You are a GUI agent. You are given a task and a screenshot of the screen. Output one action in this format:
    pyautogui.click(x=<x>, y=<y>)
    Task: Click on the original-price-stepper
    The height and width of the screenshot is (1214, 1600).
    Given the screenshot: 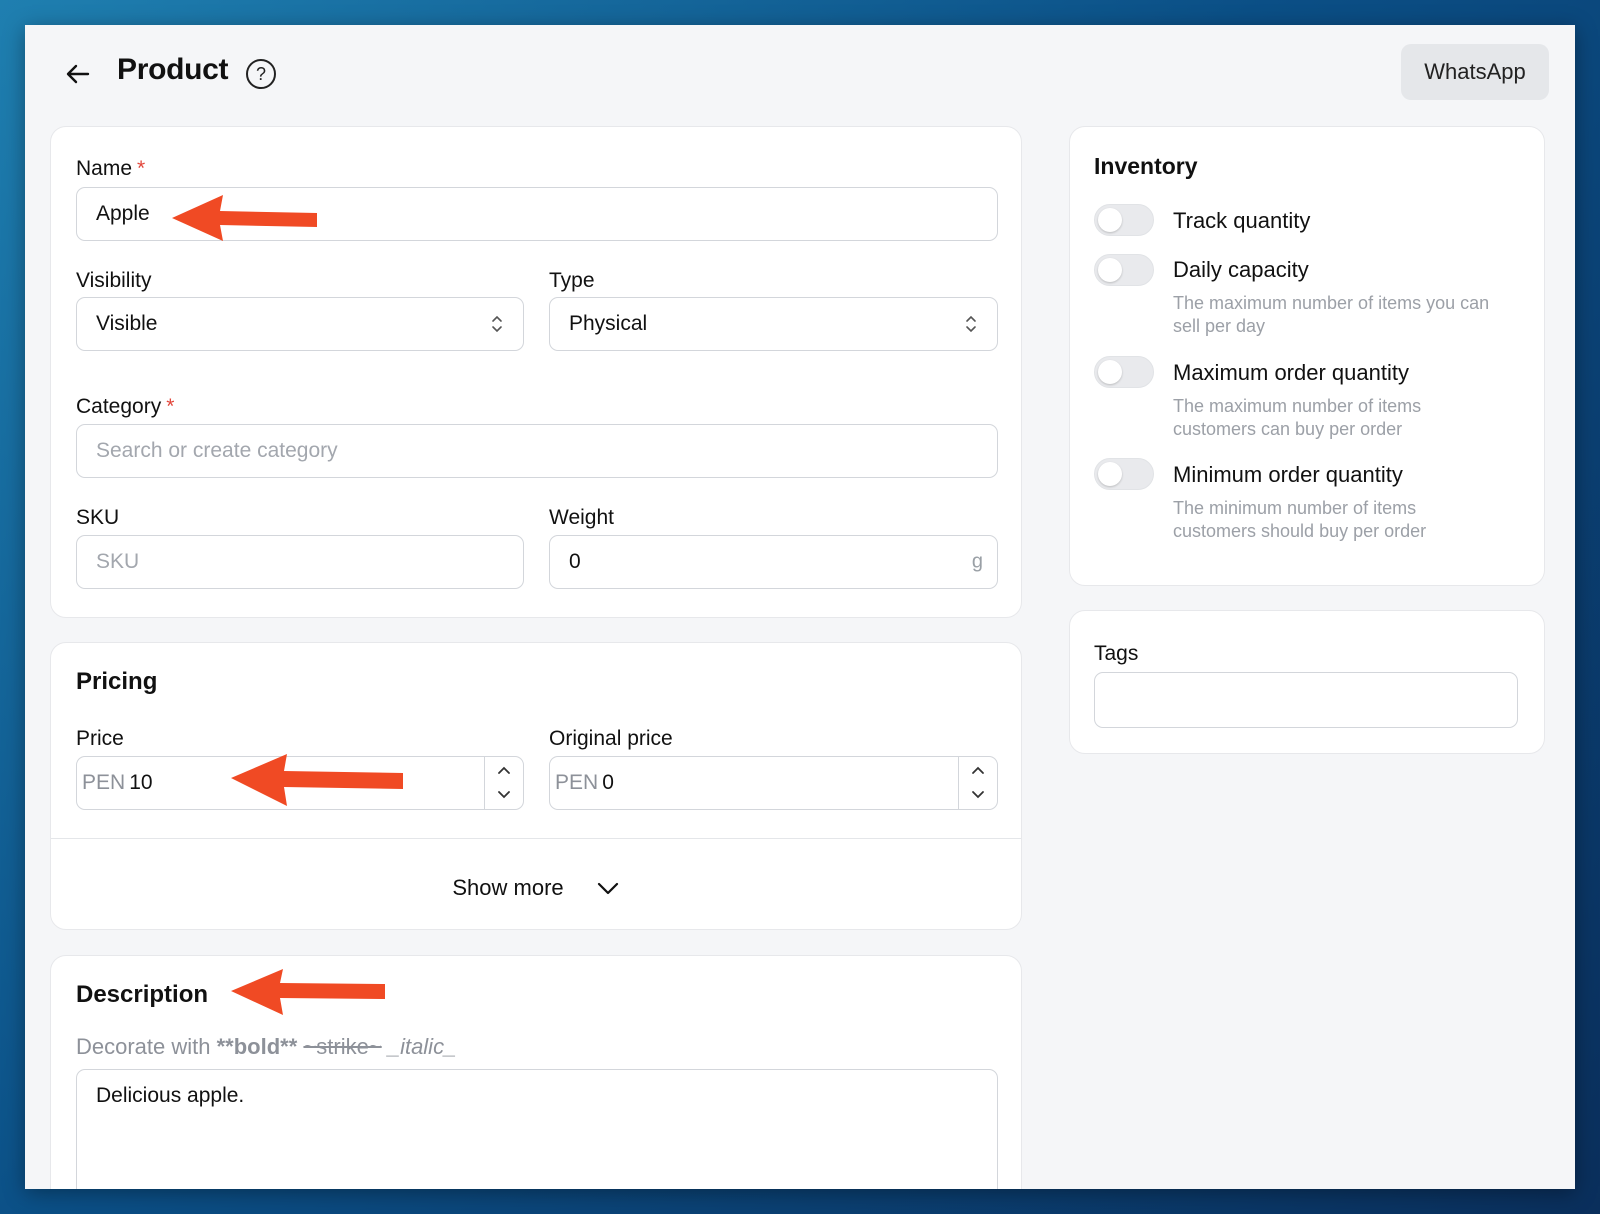 What is the action you would take?
    pyautogui.click(x=977, y=783)
    